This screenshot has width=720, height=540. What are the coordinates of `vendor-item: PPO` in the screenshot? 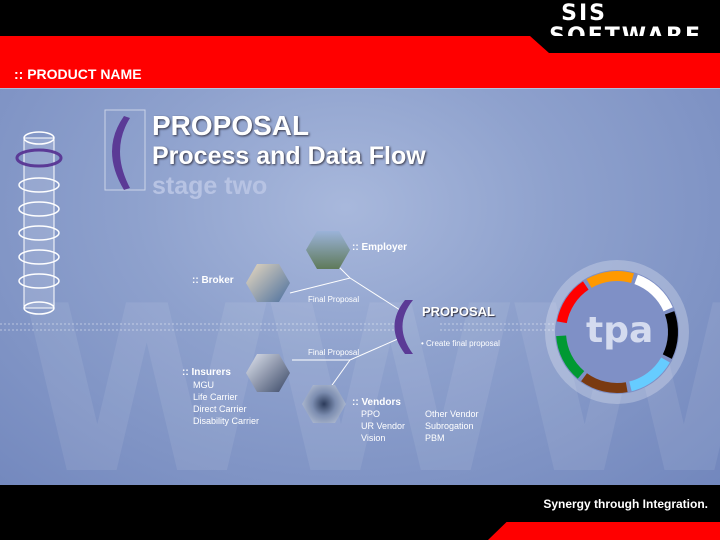 It's located at (371, 414).